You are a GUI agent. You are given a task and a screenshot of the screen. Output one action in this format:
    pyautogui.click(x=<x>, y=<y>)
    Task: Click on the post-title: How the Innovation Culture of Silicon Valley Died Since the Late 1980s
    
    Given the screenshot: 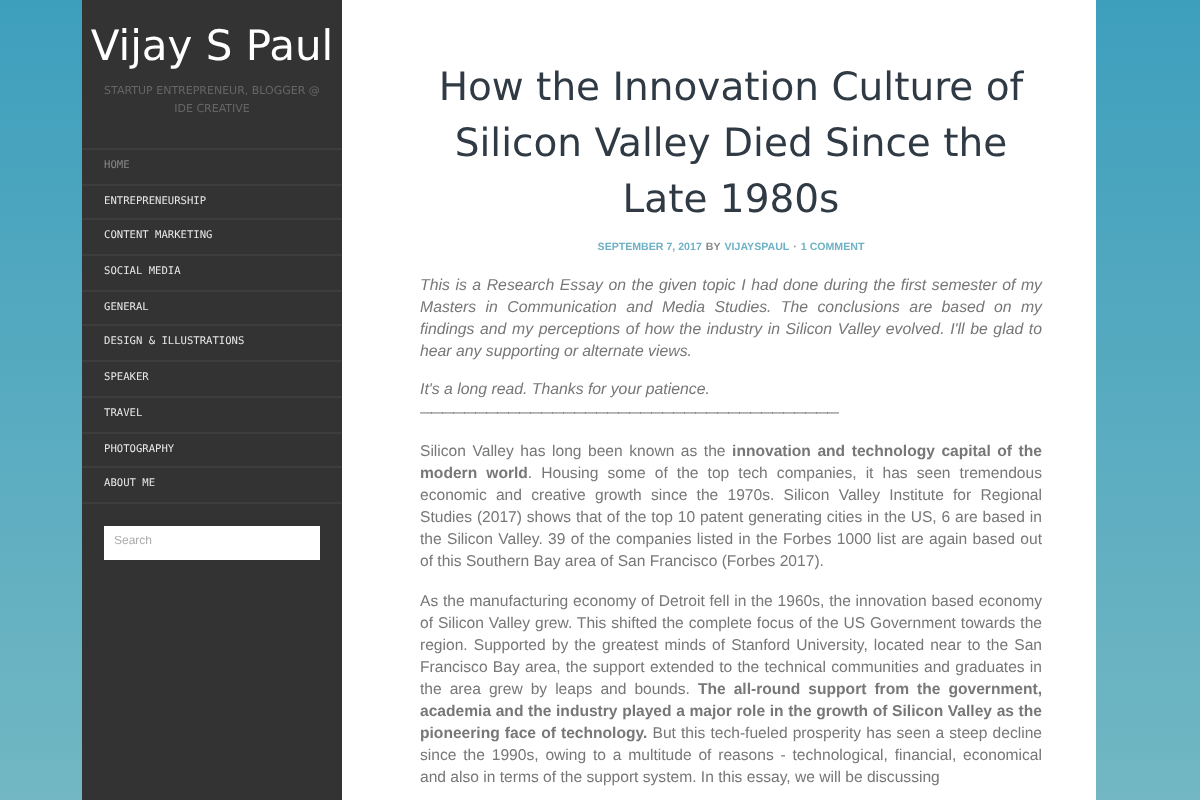 What is the action you would take?
    pyautogui.click(x=731, y=144)
    